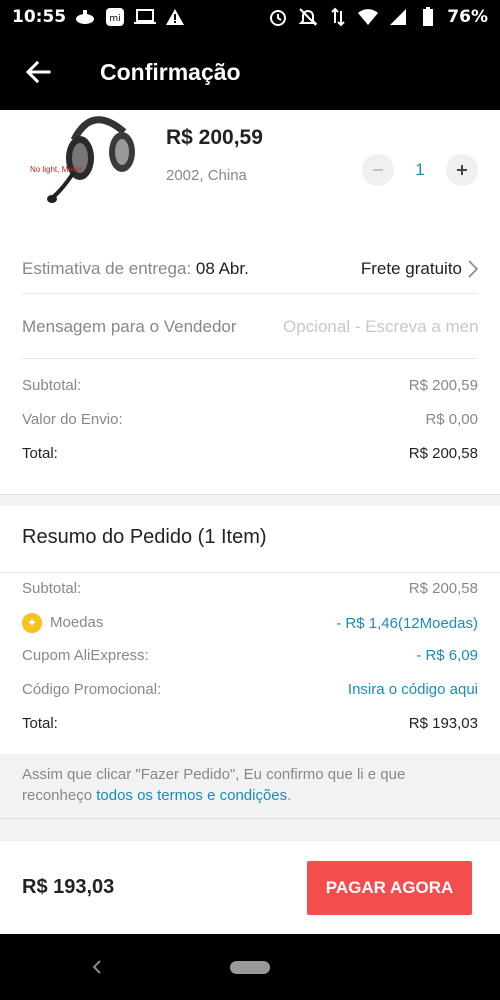  Describe the element at coordinates (145, 17) in the screenshot. I see `laptop-icon` at that location.